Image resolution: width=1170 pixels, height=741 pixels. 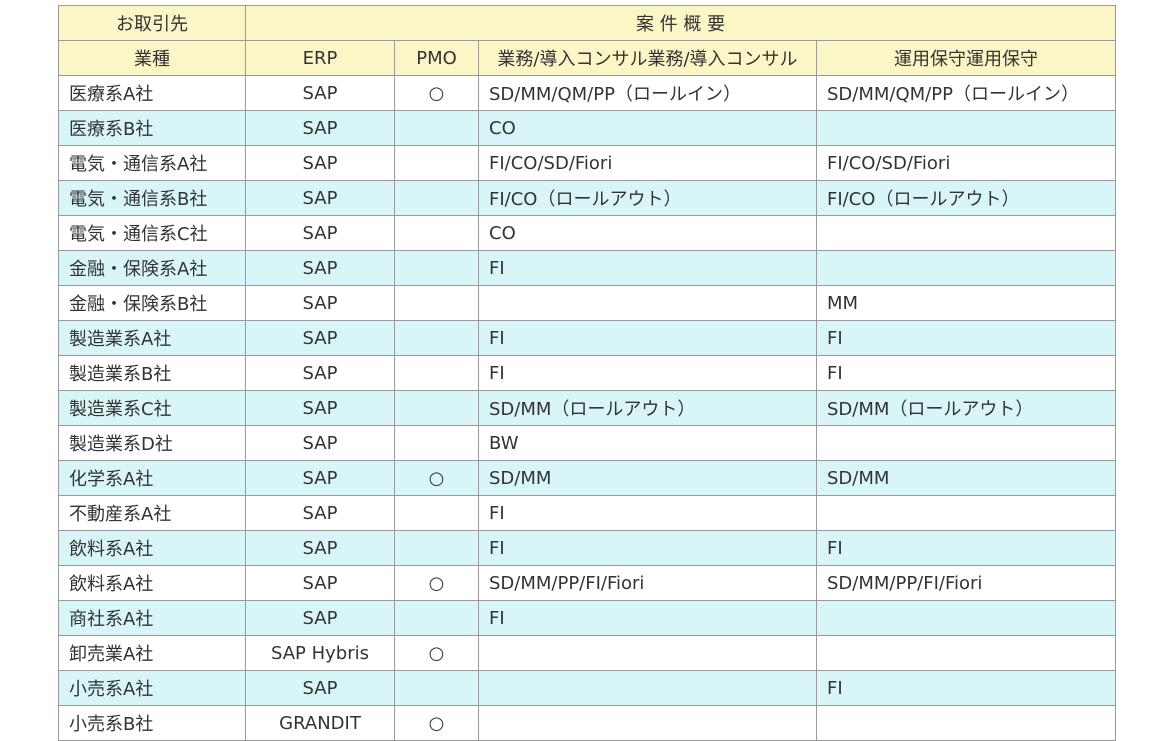 What do you see at coordinates (966, 408) in the screenshot?
I see `cell-maintenance: SD/MM（ロールアウト）` at bounding box center [966, 408].